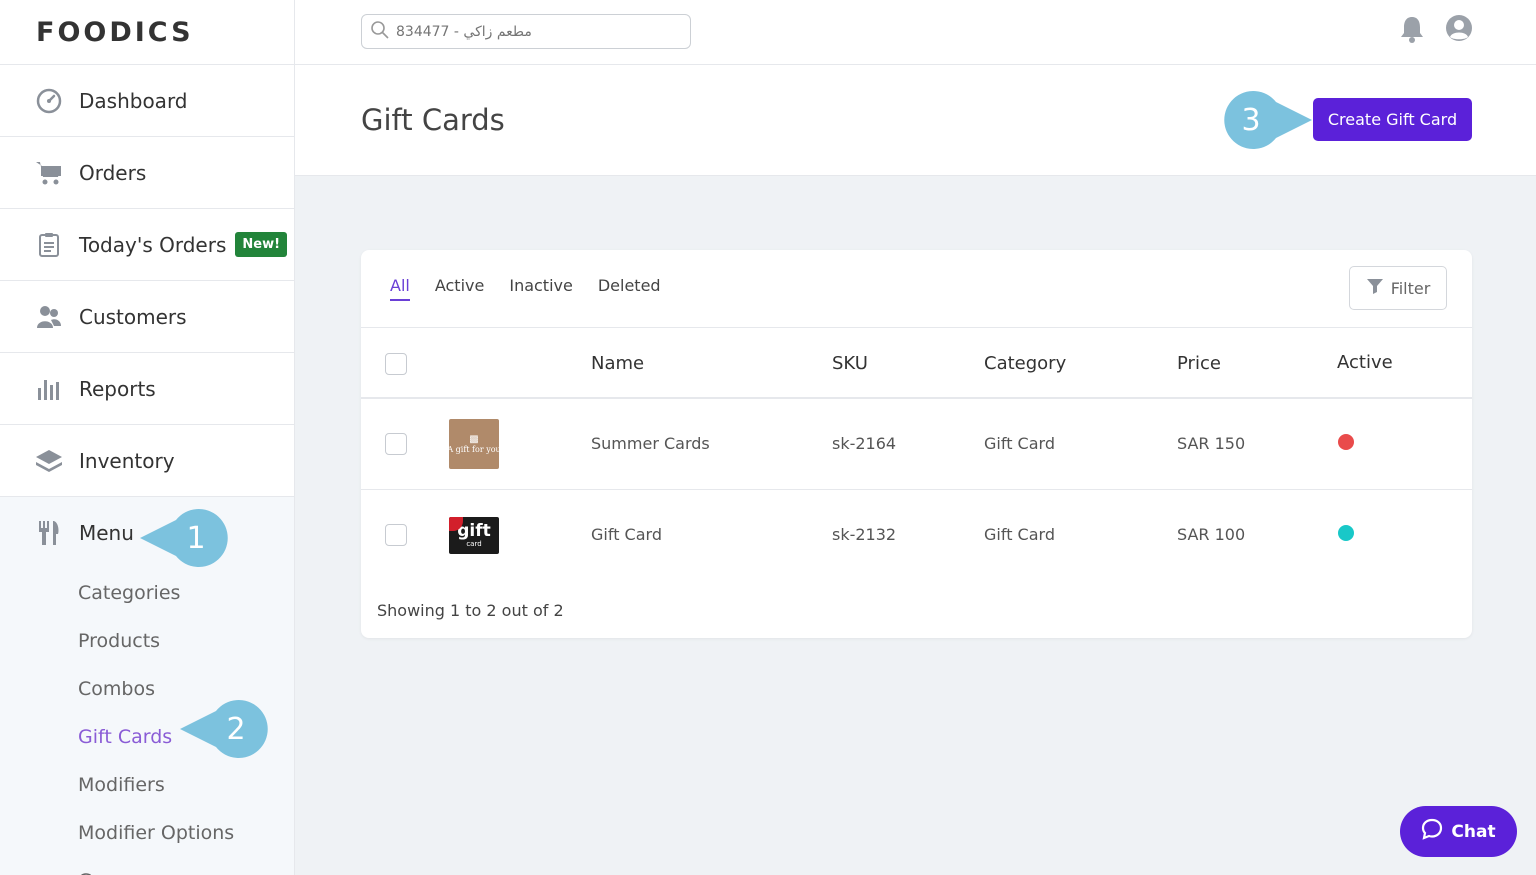 This screenshot has height=875, width=1536. Describe the element at coordinates (147, 866) in the screenshot. I see `submenu-item-groups: Groups` at that location.